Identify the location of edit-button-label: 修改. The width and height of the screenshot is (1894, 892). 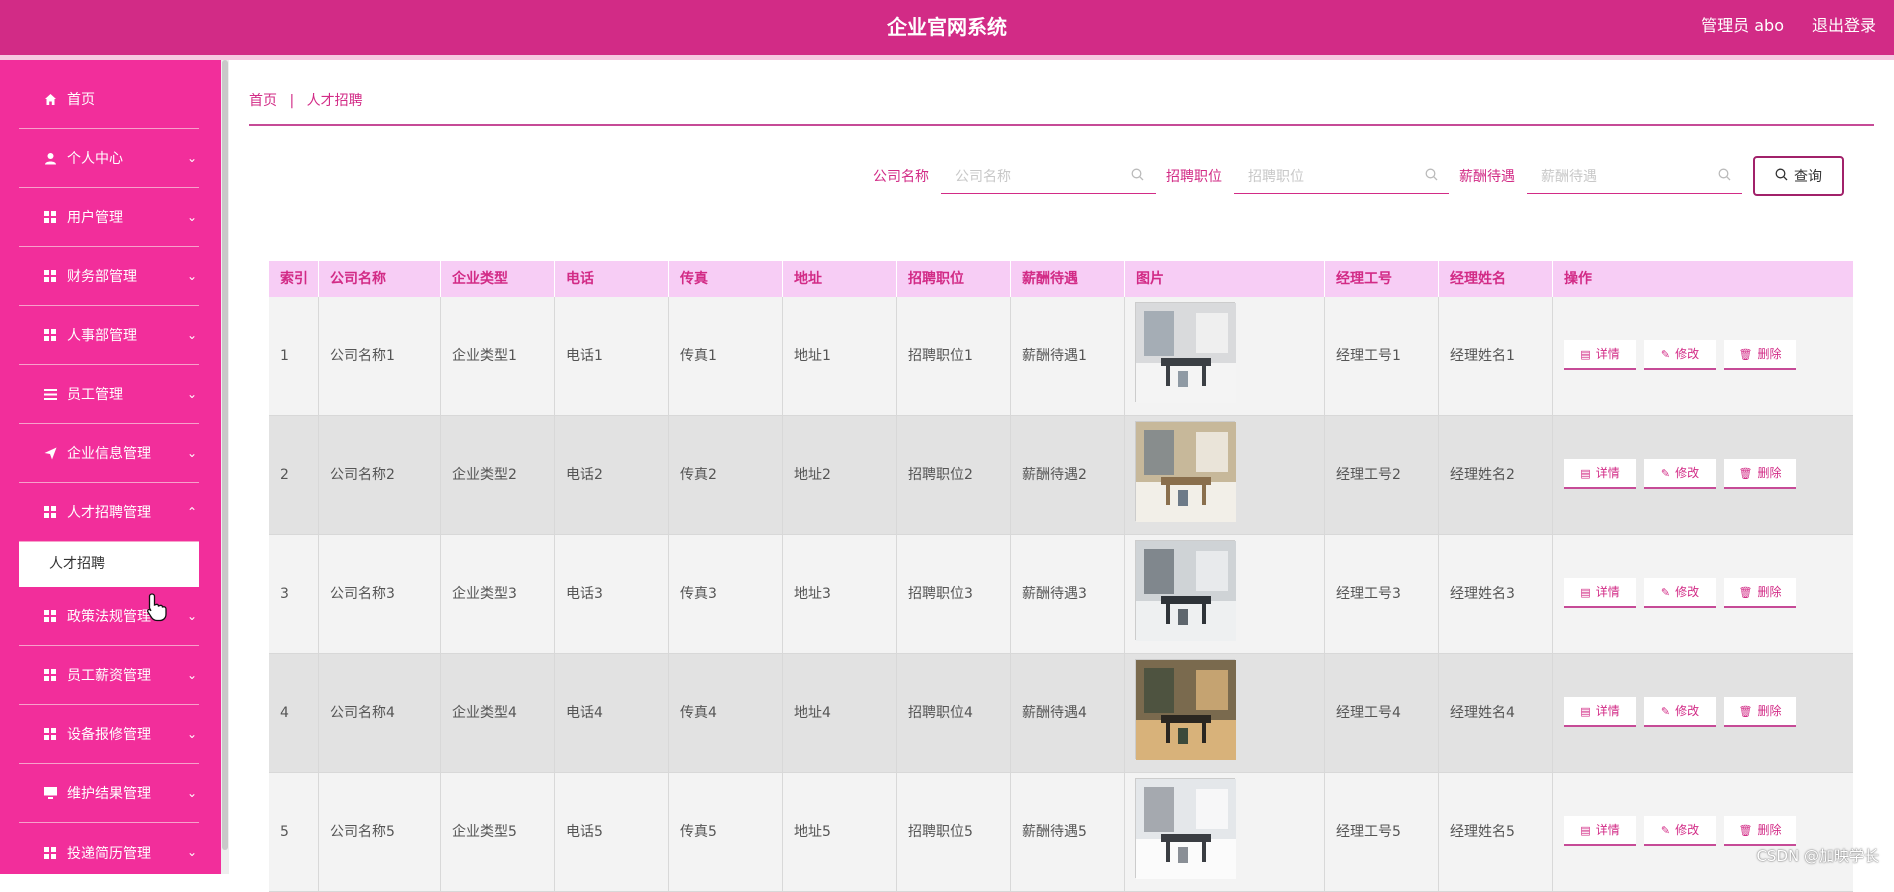
(1687, 353).